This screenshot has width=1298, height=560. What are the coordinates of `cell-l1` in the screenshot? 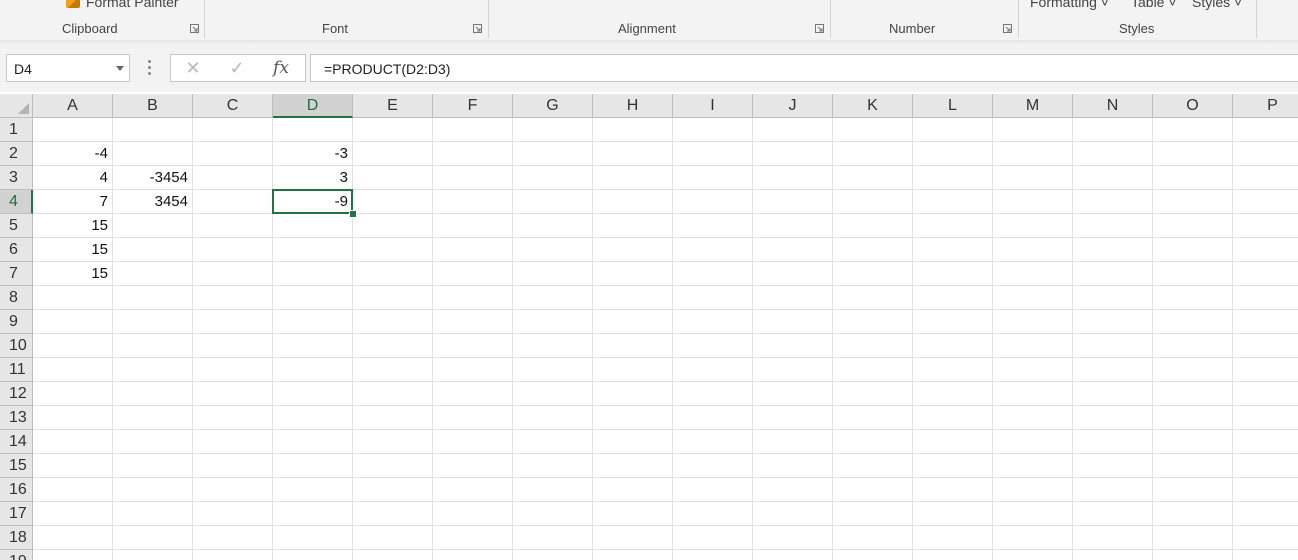 It's located at (953, 130).